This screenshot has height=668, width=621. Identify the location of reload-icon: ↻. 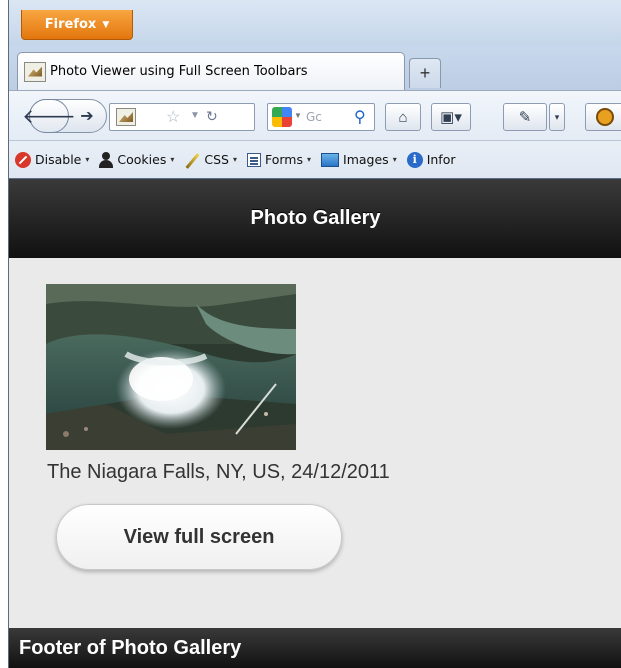
(212, 116).